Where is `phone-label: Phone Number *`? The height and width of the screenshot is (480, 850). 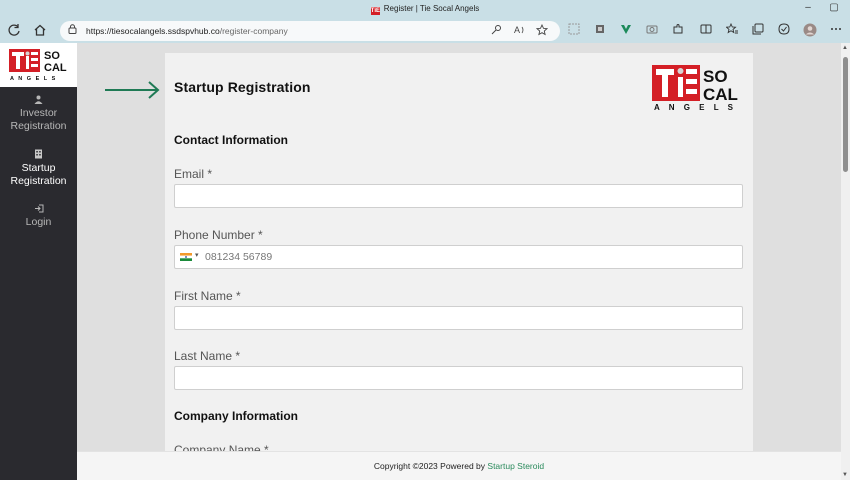
phone-label: Phone Number * is located at coordinates (218, 235).